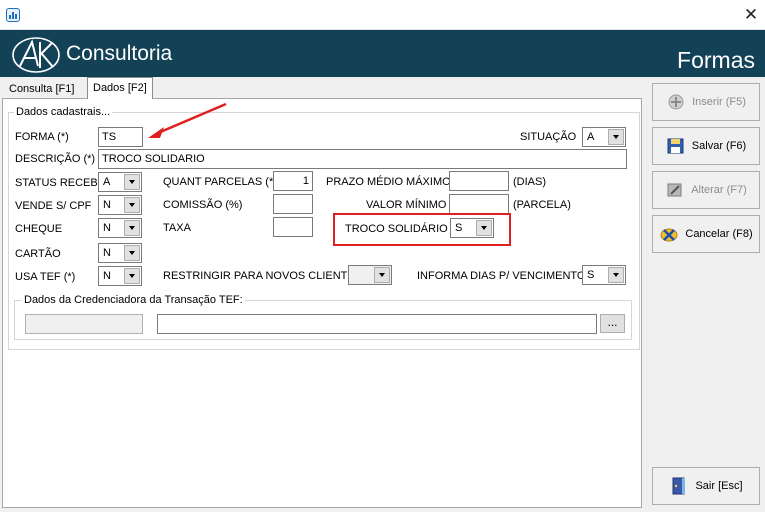 The image size is (765, 512). Describe the element at coordinates (406, 205) in the screenshot. I see `valor-minimo-label: VALOR MÍNIMO` at that location.